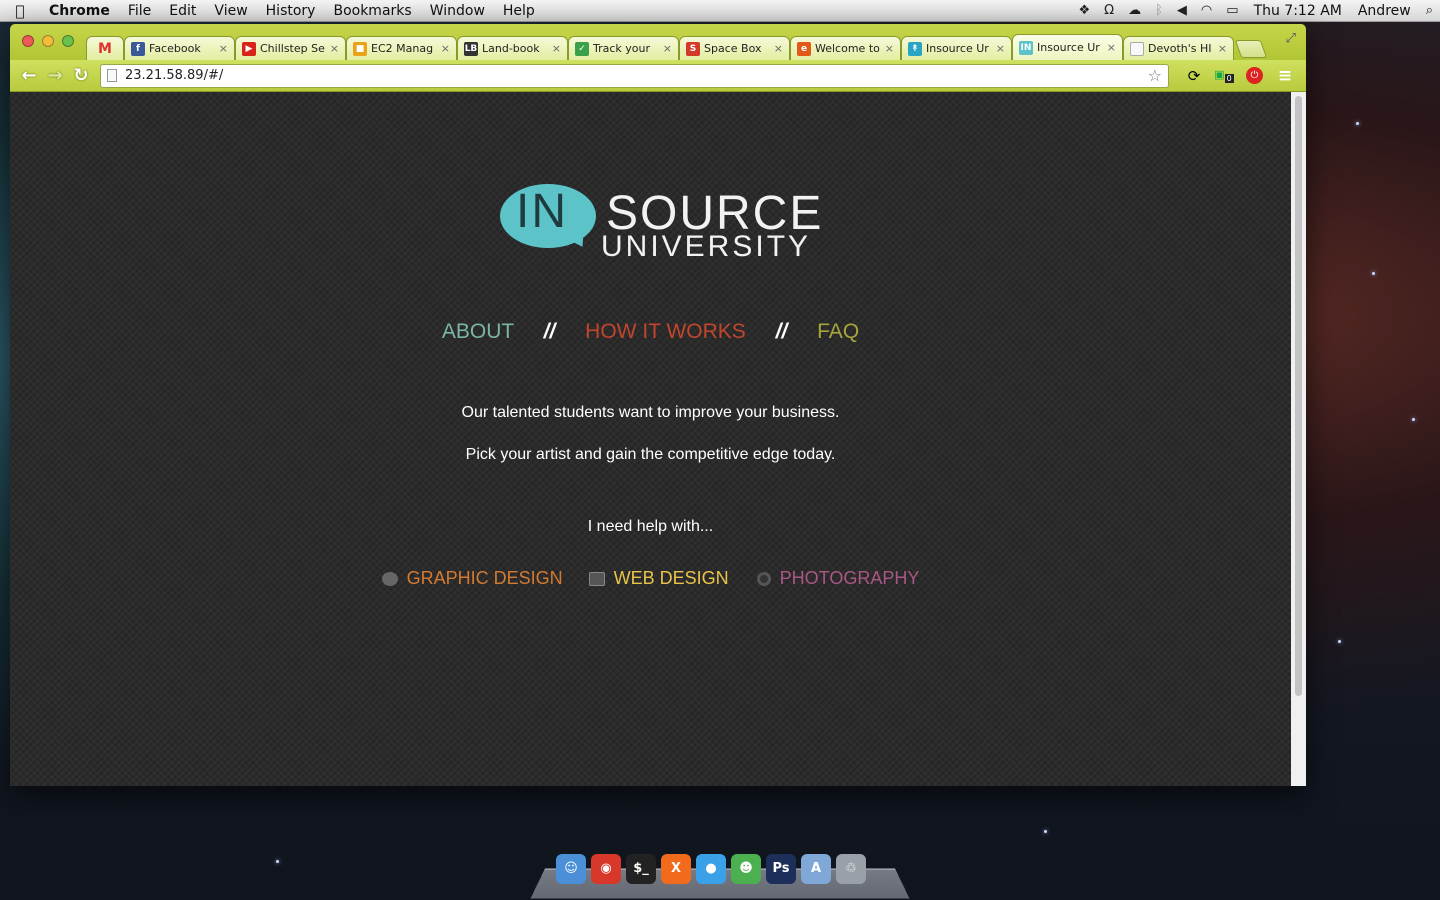 This screenshot has width=1440, height=900. Describe the element at coordinates (671, 578) in the screenshot. I see `service-web-design-label: WEB DESIGN` at that location.